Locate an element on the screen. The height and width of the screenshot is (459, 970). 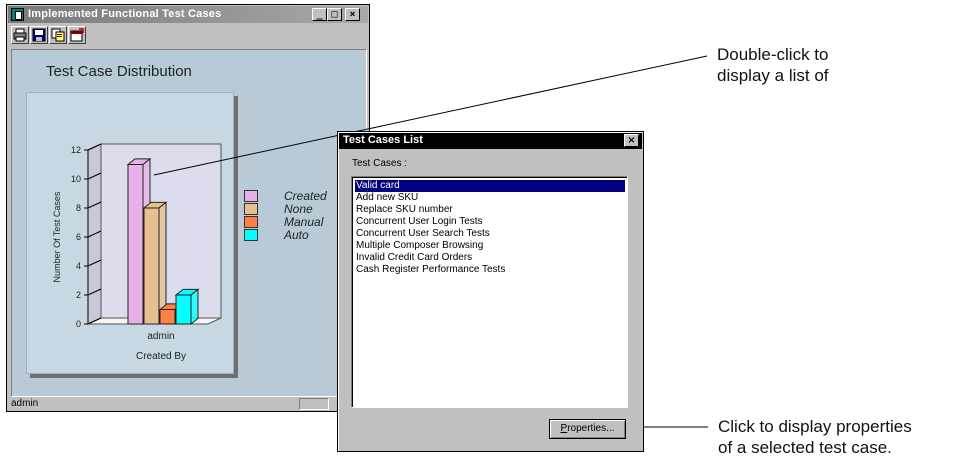
list-item: Add new SKU is located at coordinates (490, 198).